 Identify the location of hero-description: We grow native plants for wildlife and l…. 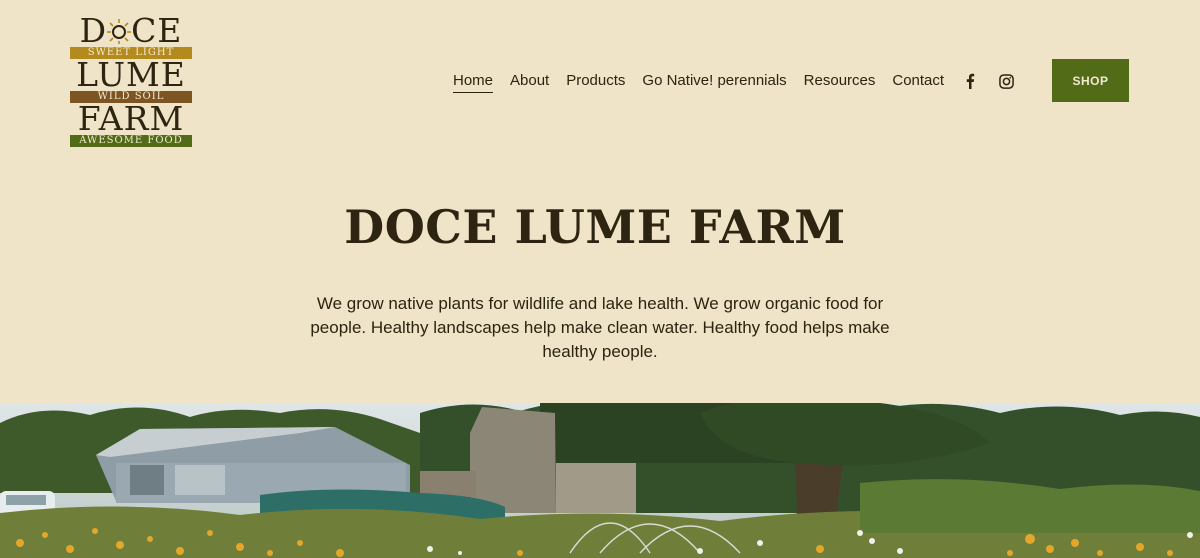
(600, 327).